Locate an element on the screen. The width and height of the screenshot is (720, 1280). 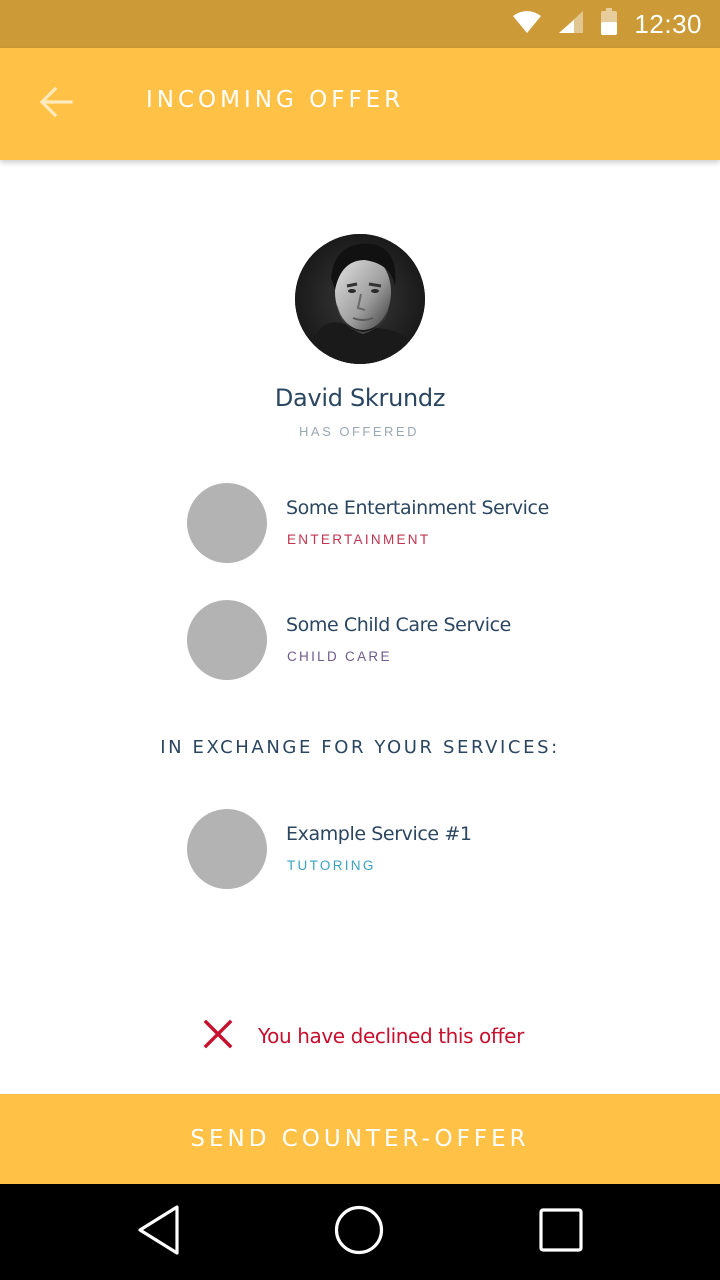
avatar is located at coordinates (360, 299).